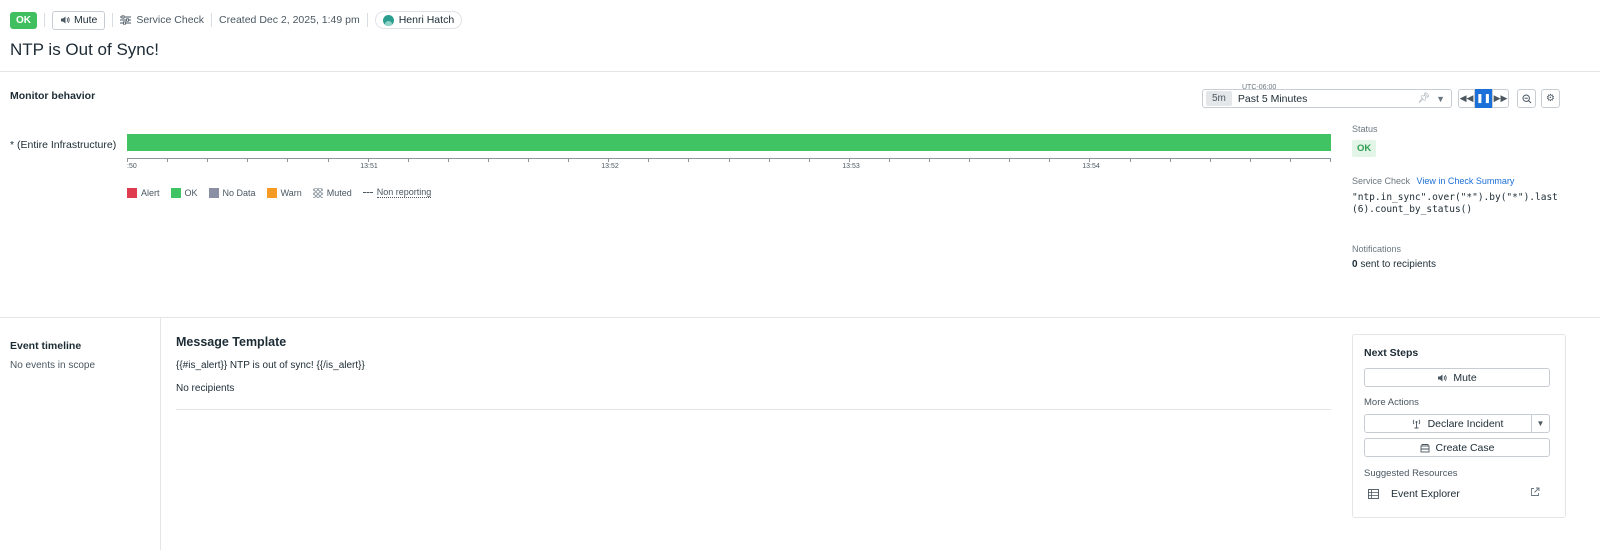  I want to click on warn-swatch, so click(271, 192).